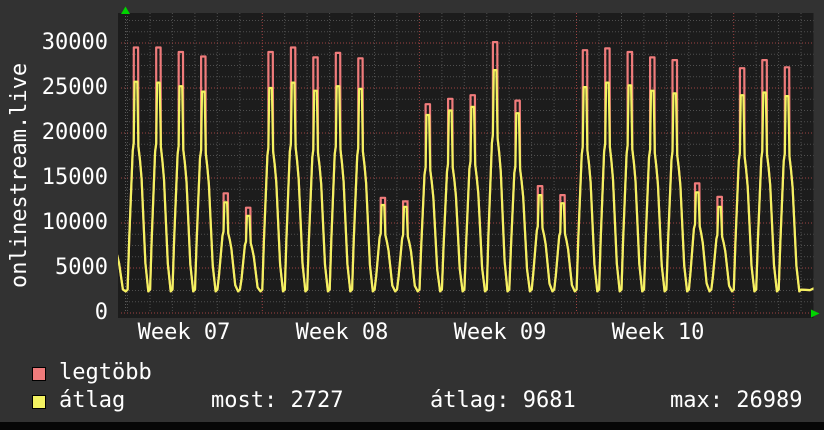 The height and width of the screenshot is (430, 824). What do you see at coordinates (125, 10) in the screenshot?
I see `y-axis-arrow-icon` at bounding box center [125, 10].